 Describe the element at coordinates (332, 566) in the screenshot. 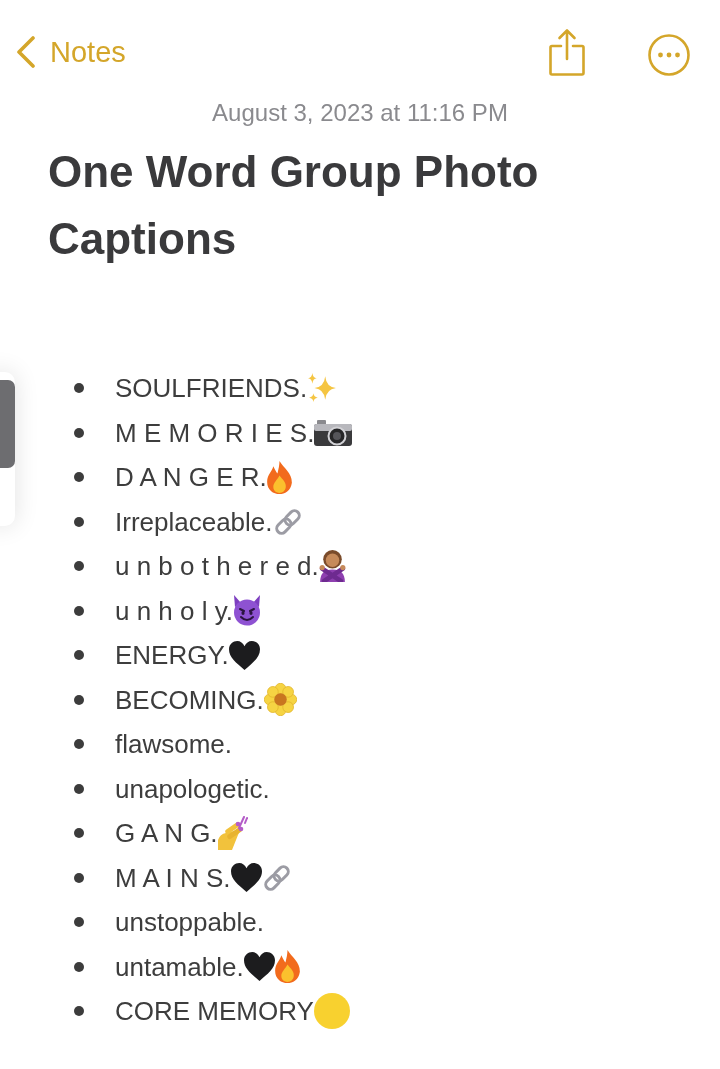

I see `person-crossed-arms-icon` at that location.